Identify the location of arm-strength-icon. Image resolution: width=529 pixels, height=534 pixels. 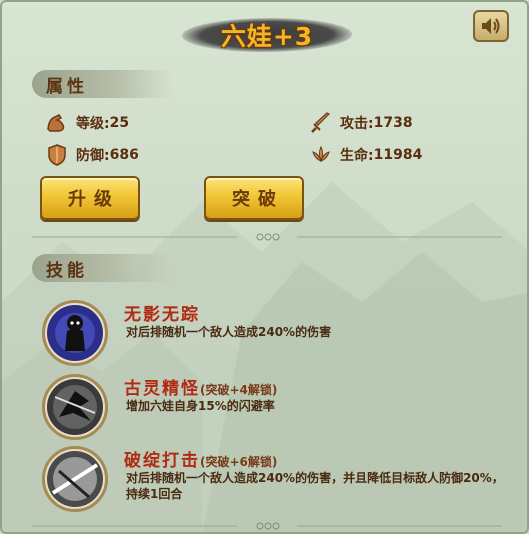
(57, 123).